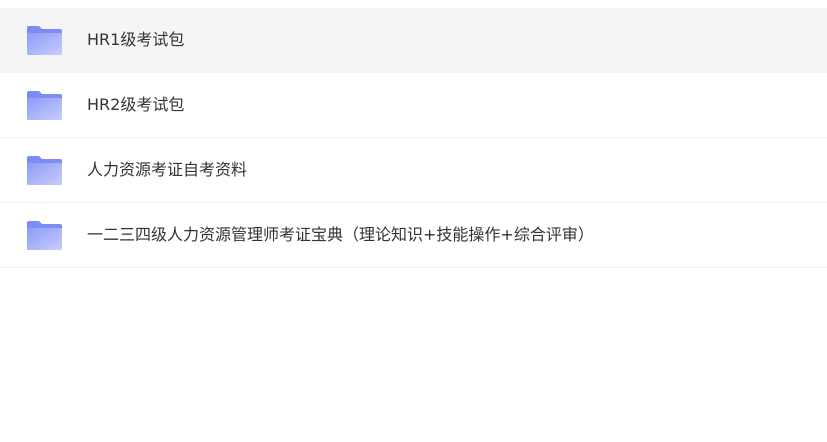 Image resolution: width=827 pixels, height=442 pixels. I want to click on folder-row: 一二三四级人力资源管理师考证宝典（理论知识+技能操作+综合评审）, so click(413, 235).